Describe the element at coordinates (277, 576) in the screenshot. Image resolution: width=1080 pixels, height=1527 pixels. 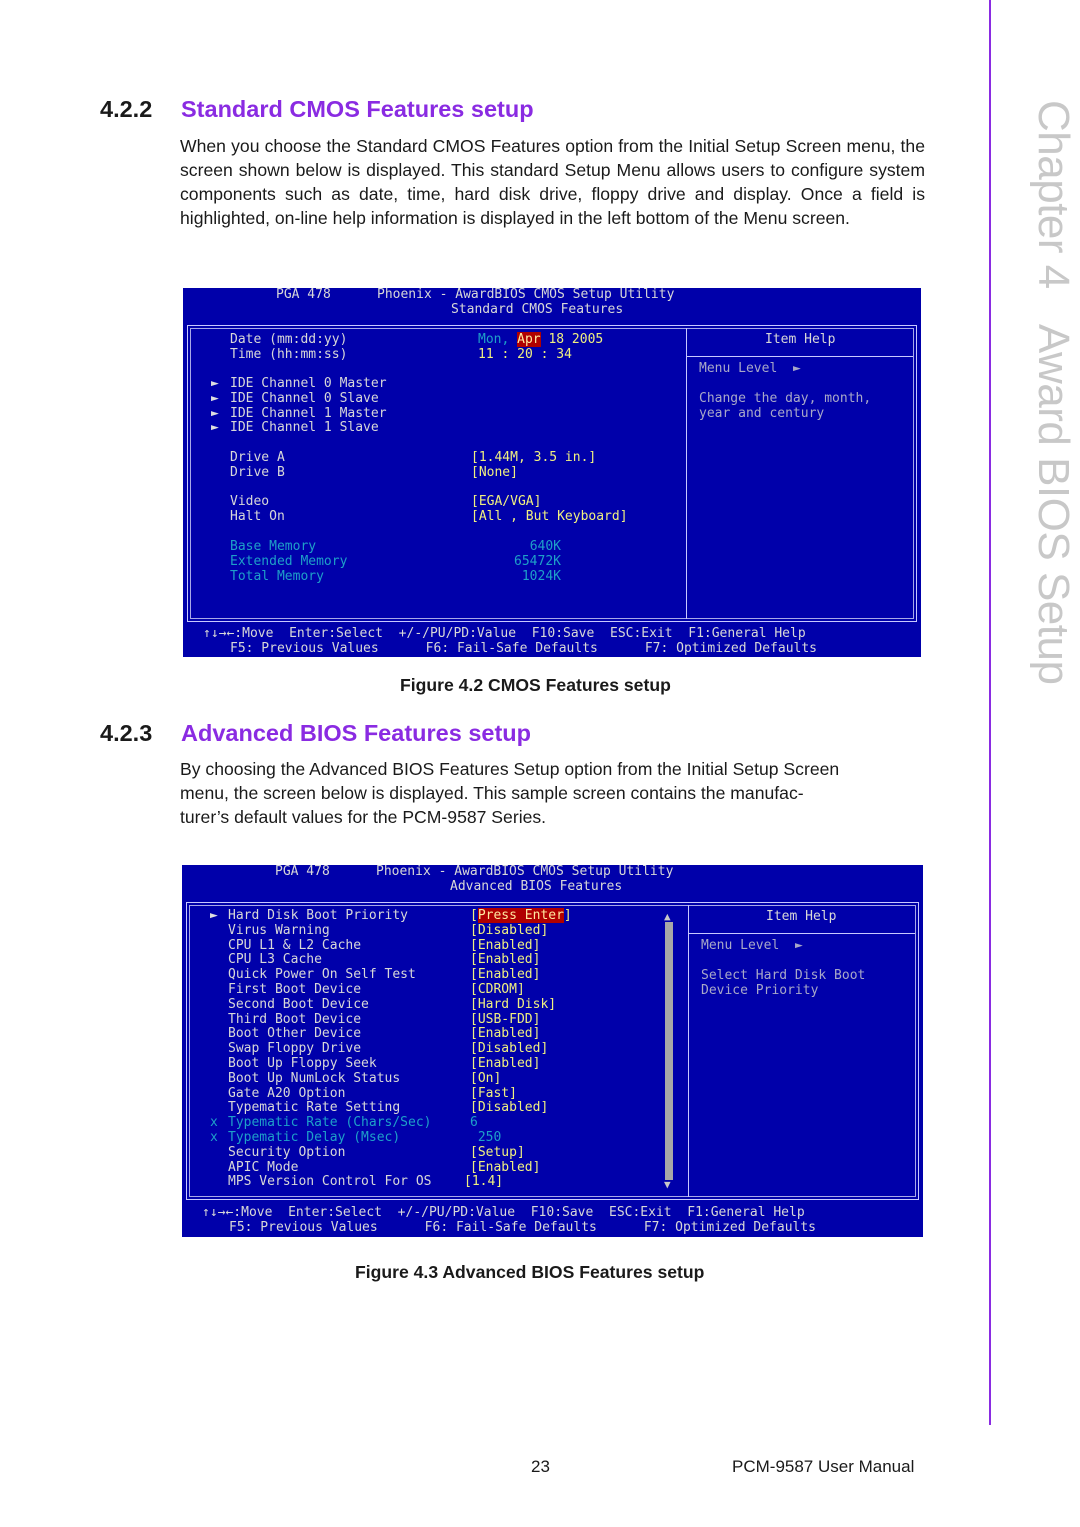
I see `memory-label: Total Memory` at that location.